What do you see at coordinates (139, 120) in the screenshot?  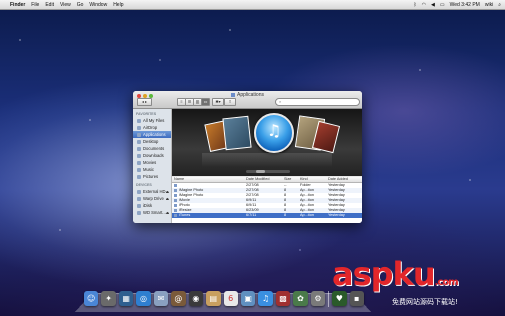 I see `all-files-icon` at bounding box center [139, 120].